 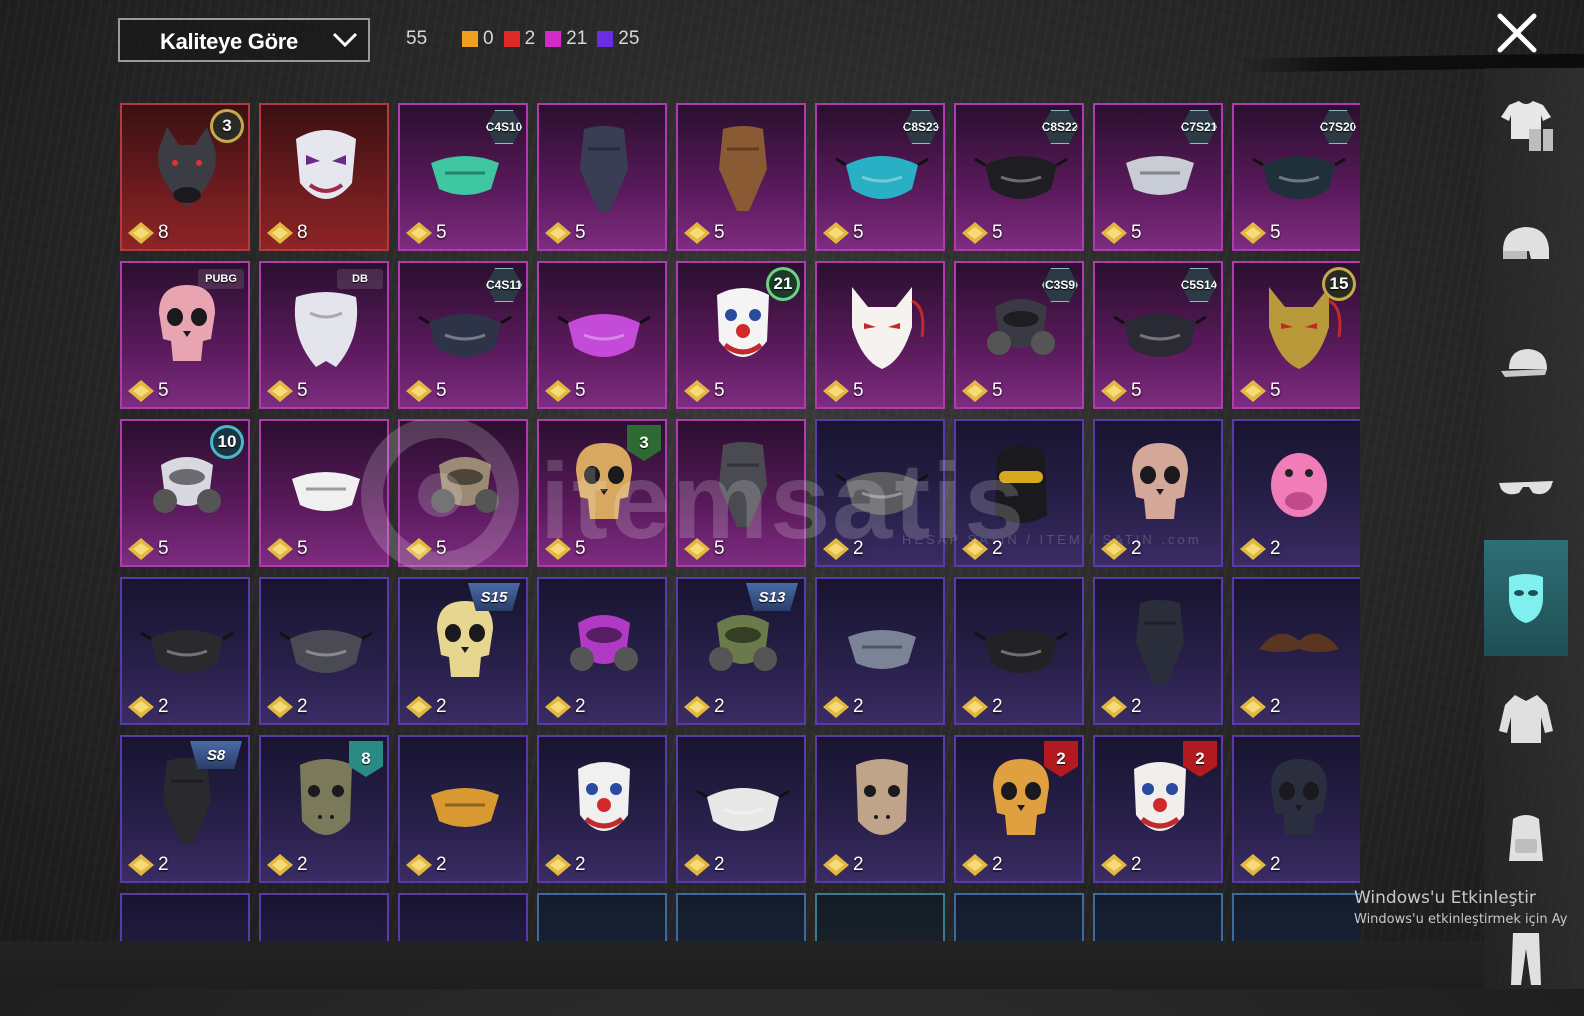 I want to click on item-tile: C8S23 5, so click(x=880, y=177).